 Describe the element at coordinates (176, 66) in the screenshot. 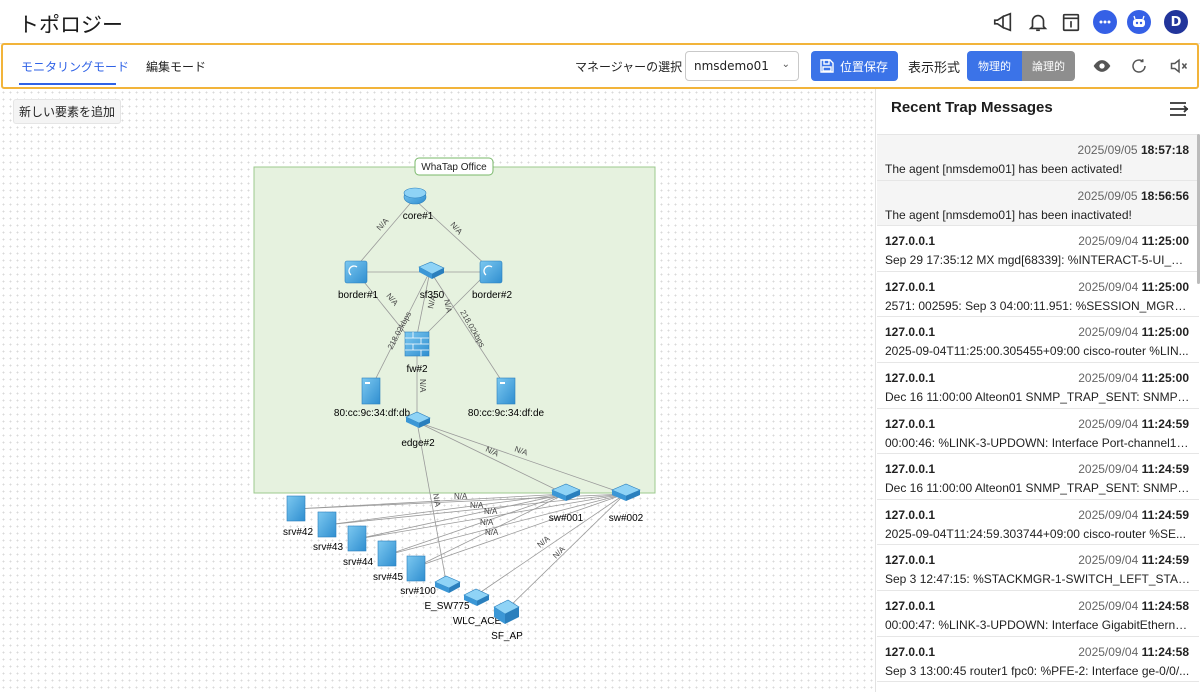

I see `tab-edit-mode: 編集モード` at that location.